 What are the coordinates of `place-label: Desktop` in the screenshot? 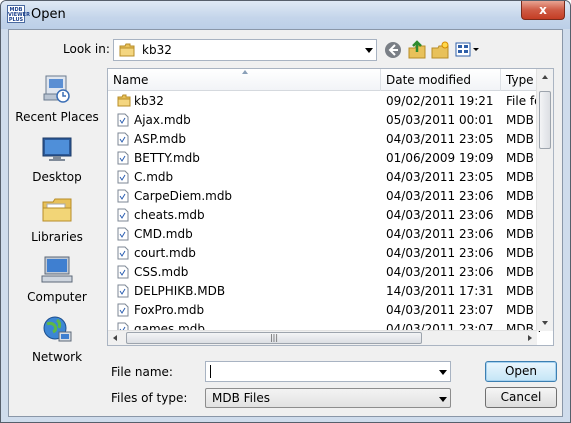 It's located at (57, 177).